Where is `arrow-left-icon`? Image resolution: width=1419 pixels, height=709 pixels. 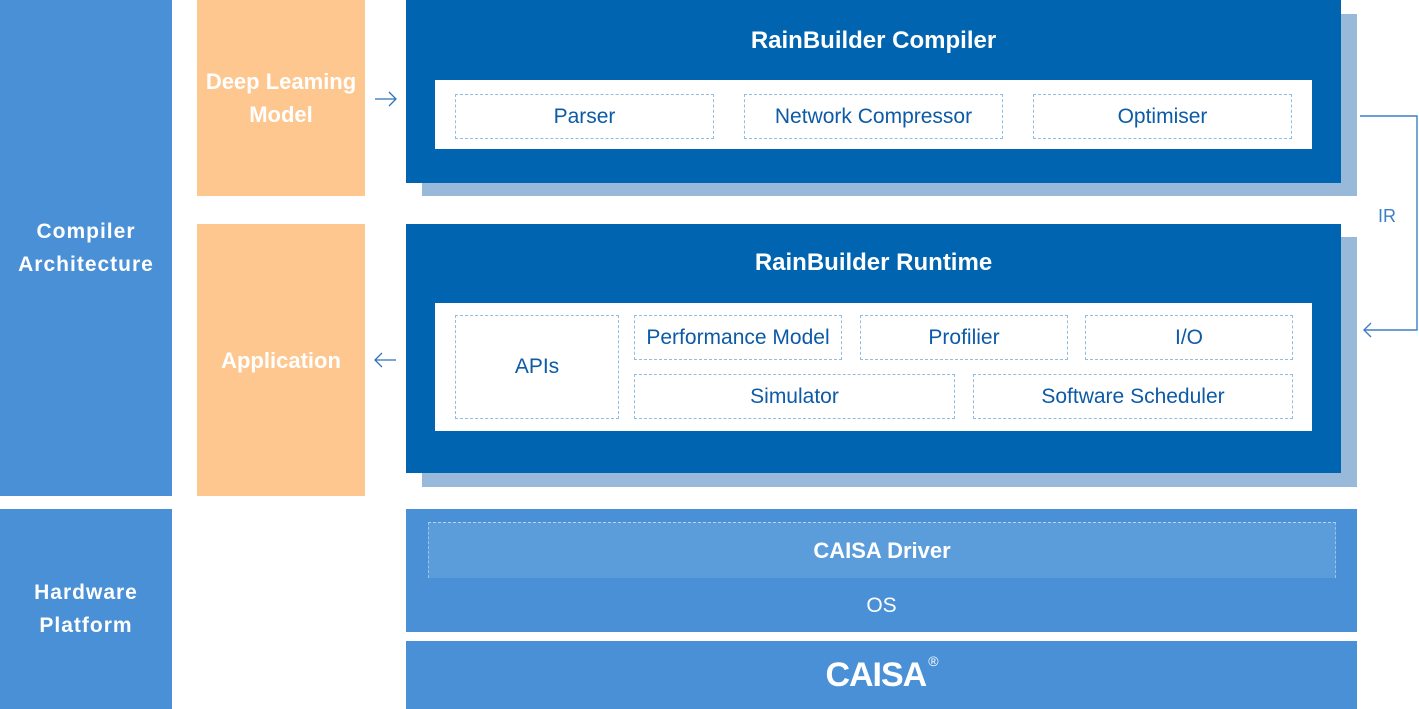 arrow-left-icon is located at coordinates (385, 360).